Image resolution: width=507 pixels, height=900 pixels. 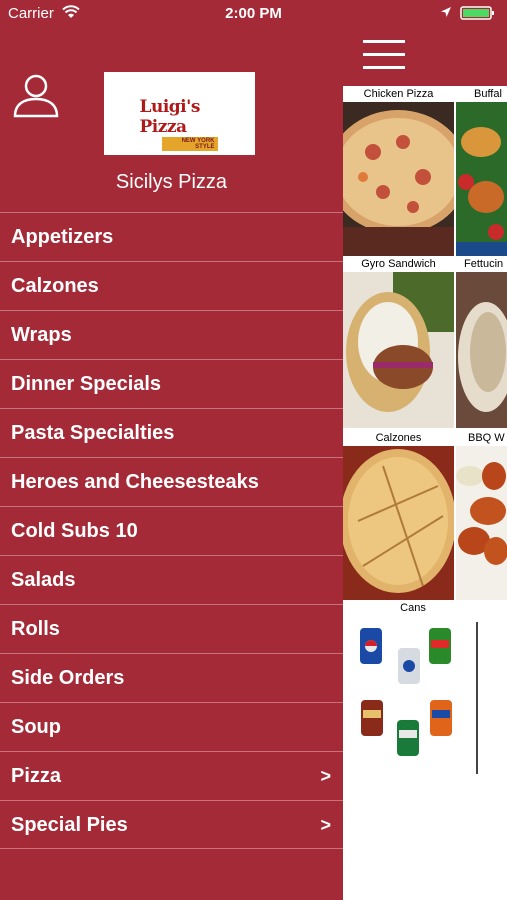 I want to click on menu-item-label: Special Pies, so click(x=69, y=825).